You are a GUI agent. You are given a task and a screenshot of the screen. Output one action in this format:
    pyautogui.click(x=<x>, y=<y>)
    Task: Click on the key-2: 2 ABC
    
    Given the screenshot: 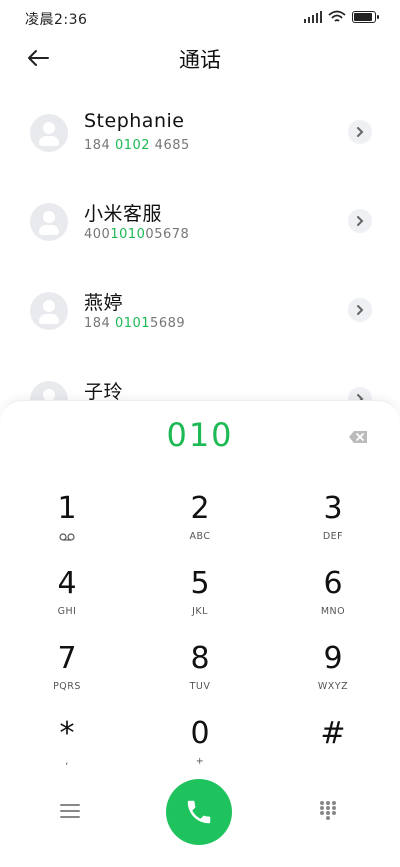 What is the action you would take?
    pyautogui.click(x=200, y=523)
    